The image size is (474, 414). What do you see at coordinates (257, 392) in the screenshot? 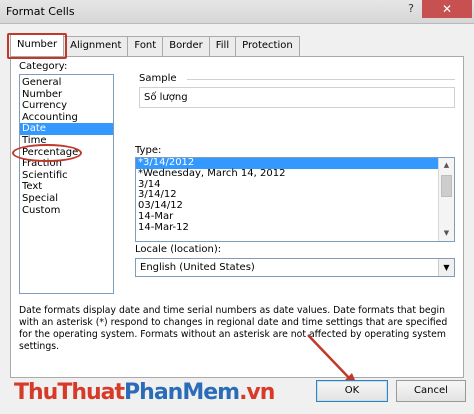
I see `watermark-part-3: .vn` at bounding box center [257, 392].